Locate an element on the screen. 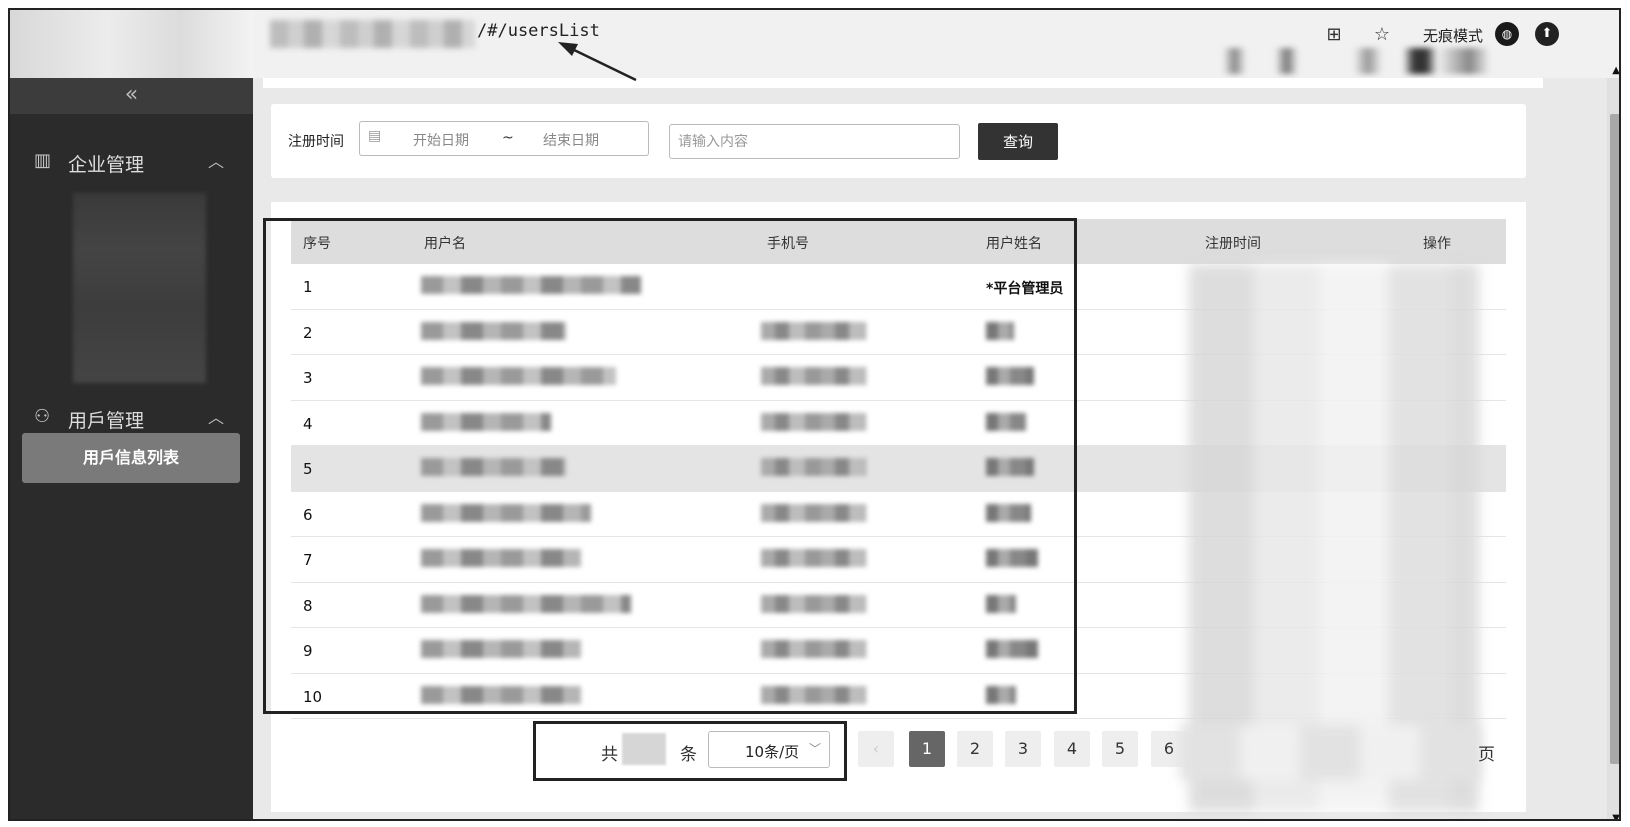 The image size is (1630, 827). arrow-head is located at coordinates (568, 49).